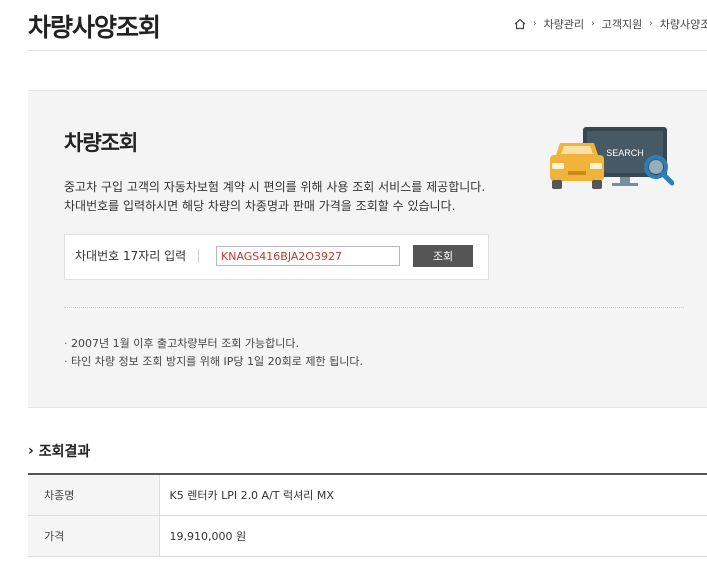 Image resolution: width=707 pixels, height=561 pixels. I want to click on results-heading: › 조회결과, so click(59, 451).